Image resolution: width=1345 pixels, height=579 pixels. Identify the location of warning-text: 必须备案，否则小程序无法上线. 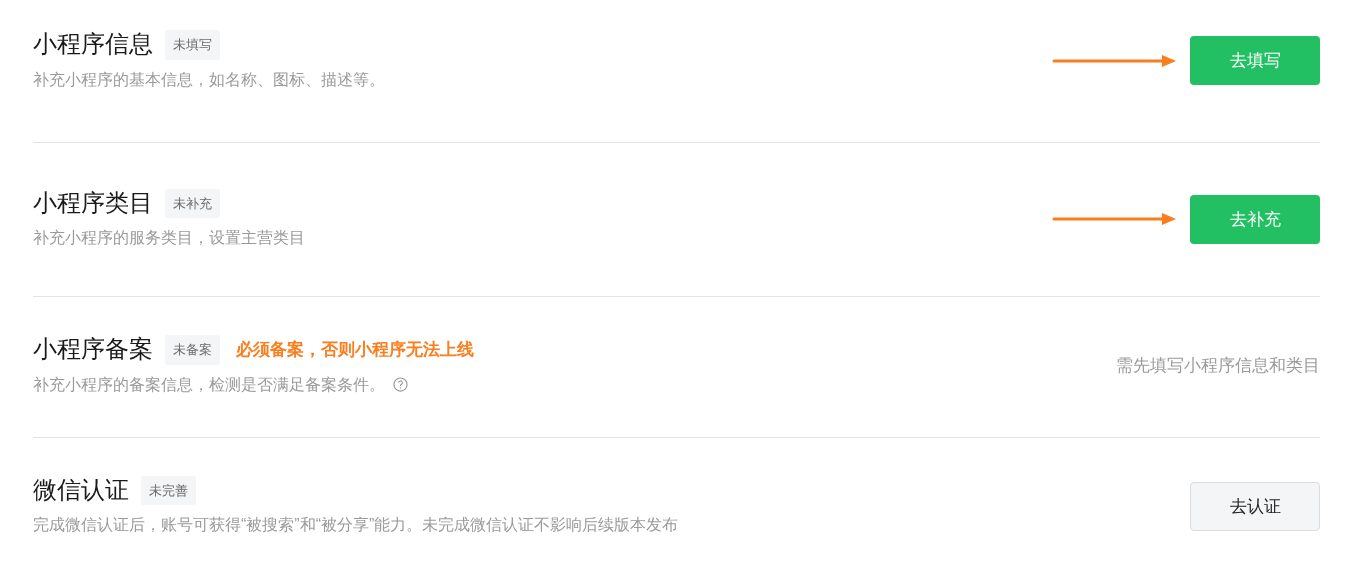
(355, 350).